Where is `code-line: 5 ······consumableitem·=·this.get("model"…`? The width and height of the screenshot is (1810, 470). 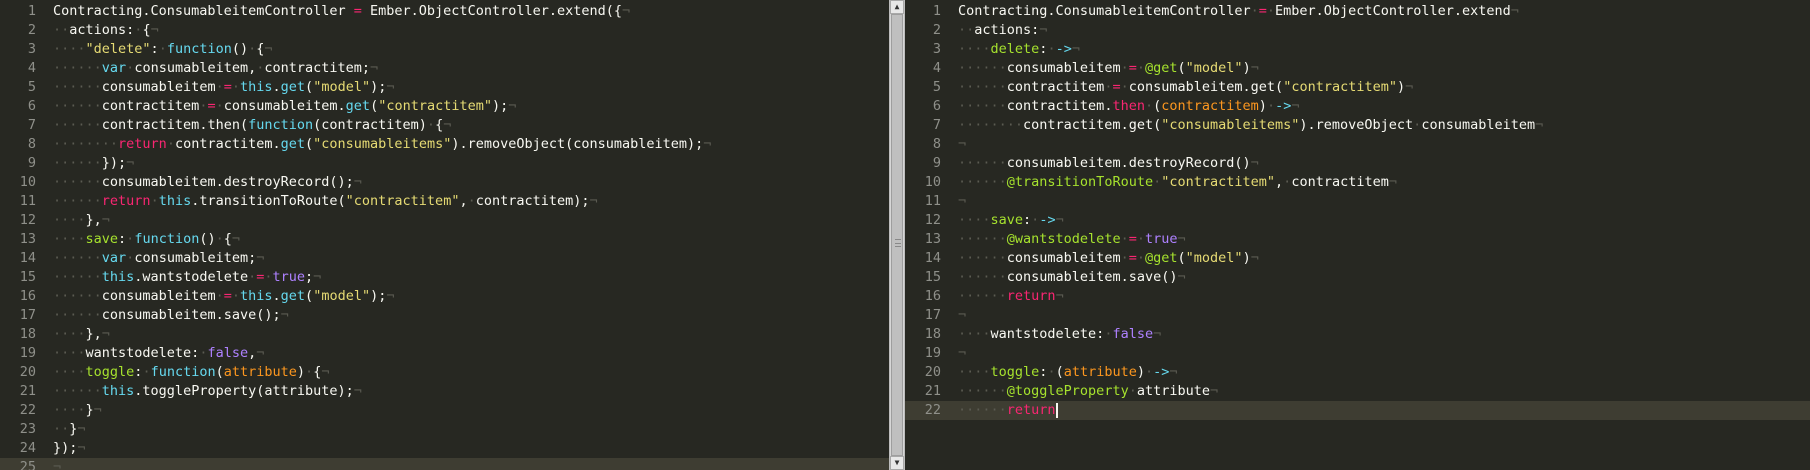
code-line: 5 ······consumableitem·=·this.get("model"… is located at coordinates (444, 87).